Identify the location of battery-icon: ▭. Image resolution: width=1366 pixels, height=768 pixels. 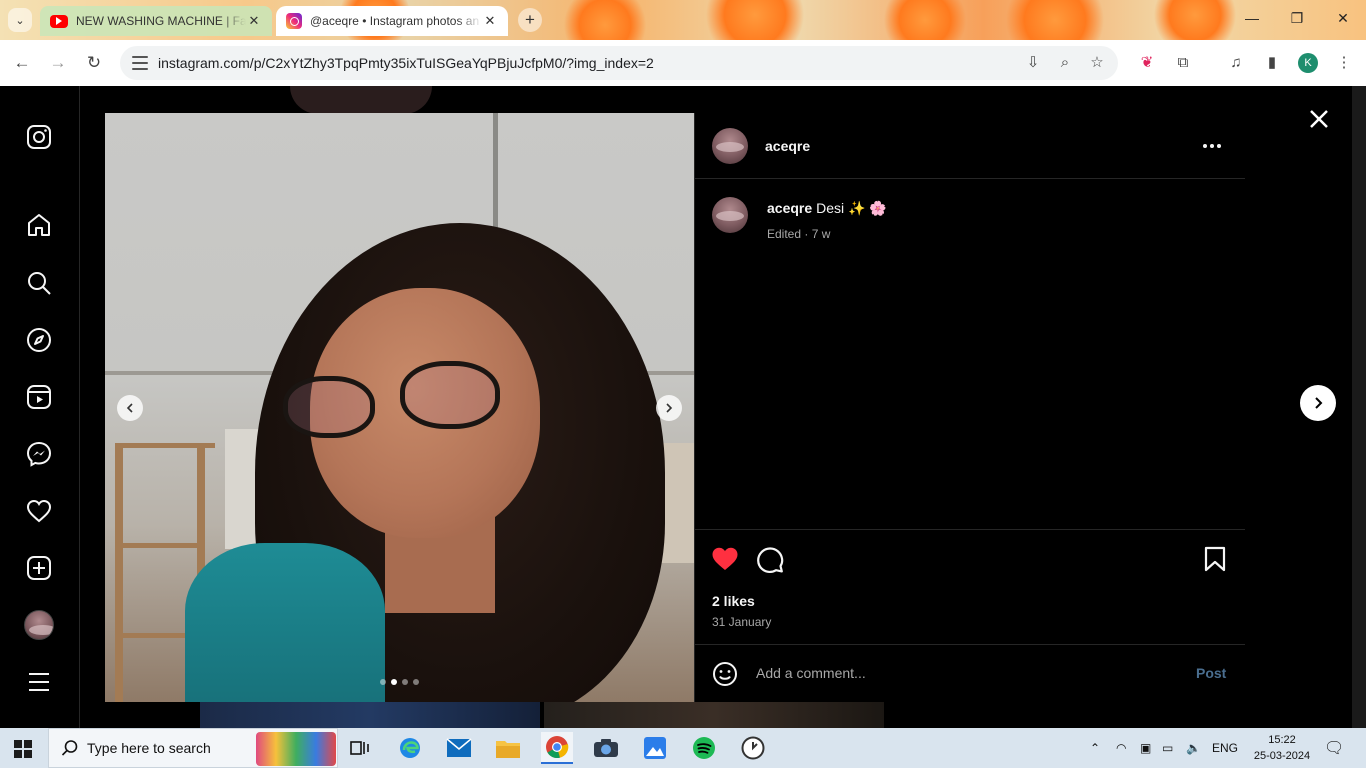
(1167, 748).